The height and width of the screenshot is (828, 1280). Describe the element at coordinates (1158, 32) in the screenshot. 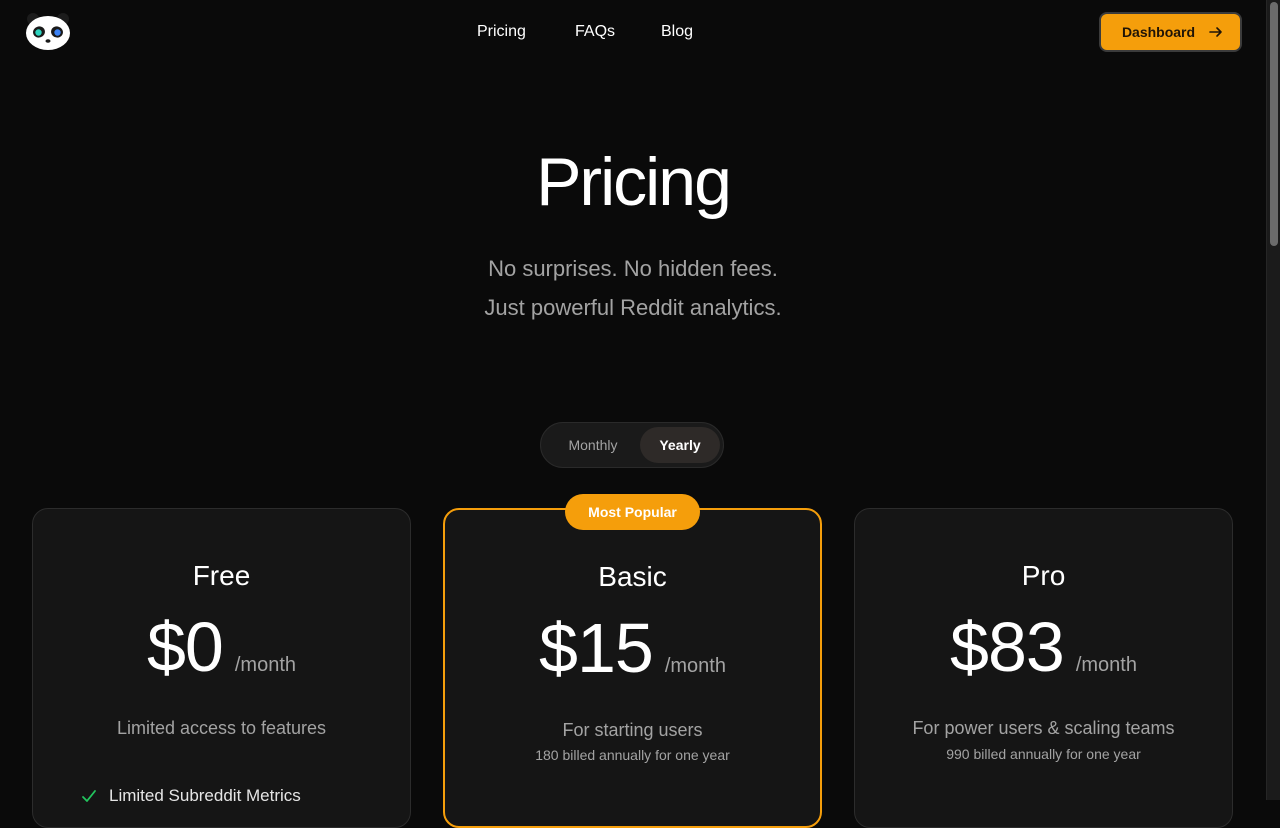

I see `dashboard-button-label: Dashboard` at that location.